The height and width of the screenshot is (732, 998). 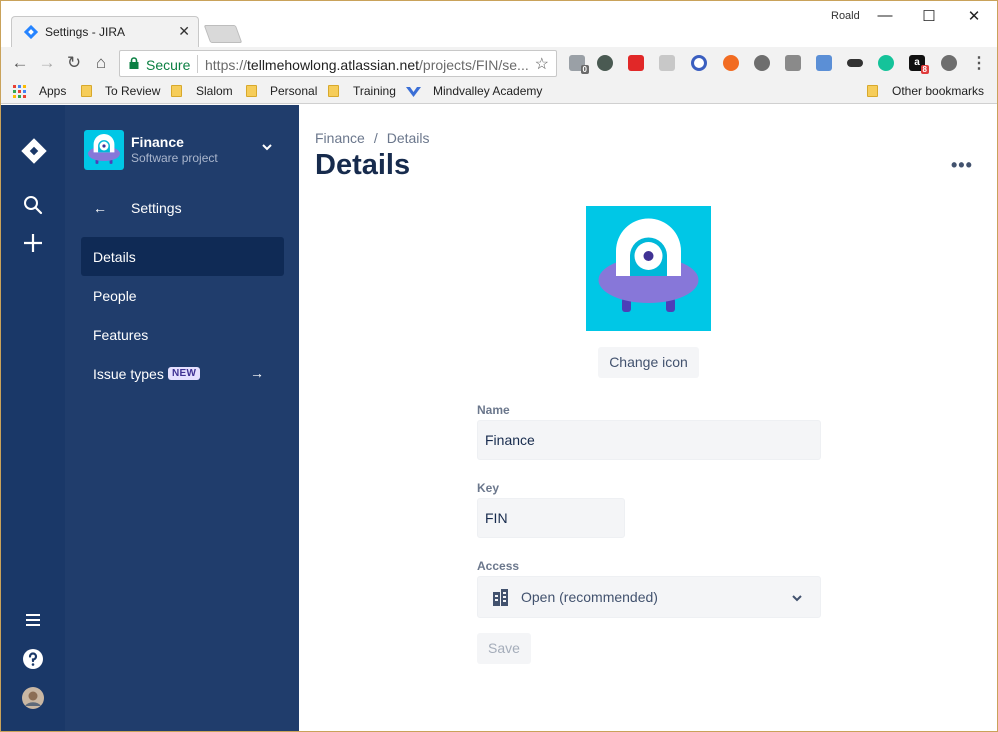 I want to click on sidebar-item-label: People, so click(x=115, y=296).